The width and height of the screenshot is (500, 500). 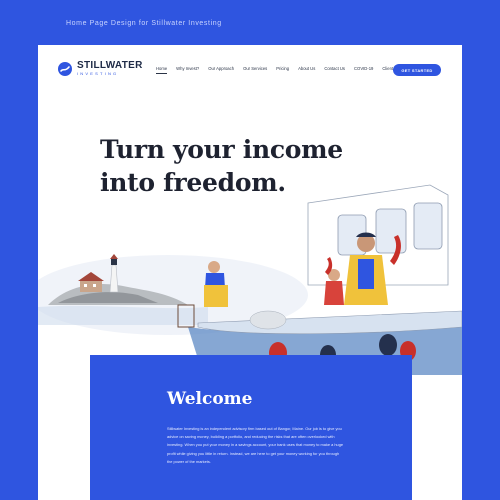 What do you see at coordinates (363, 70) in the screenshot?
I see `nav-item-covid-19: COVID-19` at bounding box center [363, 70].